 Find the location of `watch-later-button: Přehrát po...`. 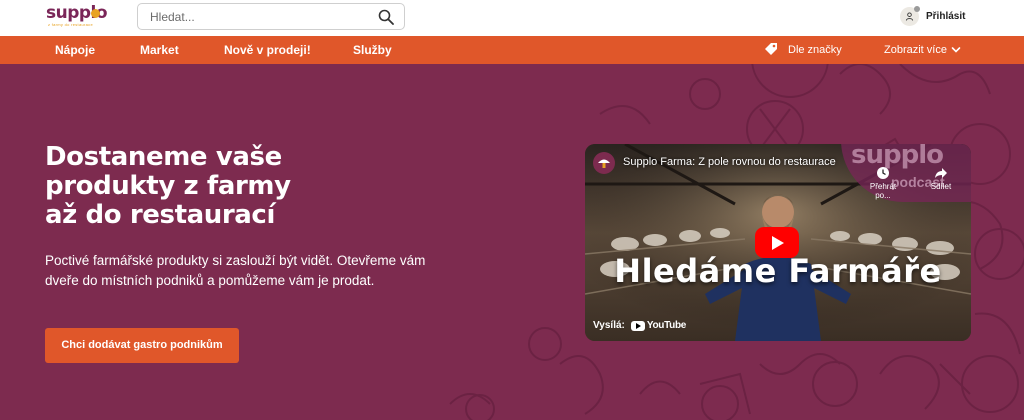

watch-later-button: Přehrát po... is located at coordinates (883, 183).